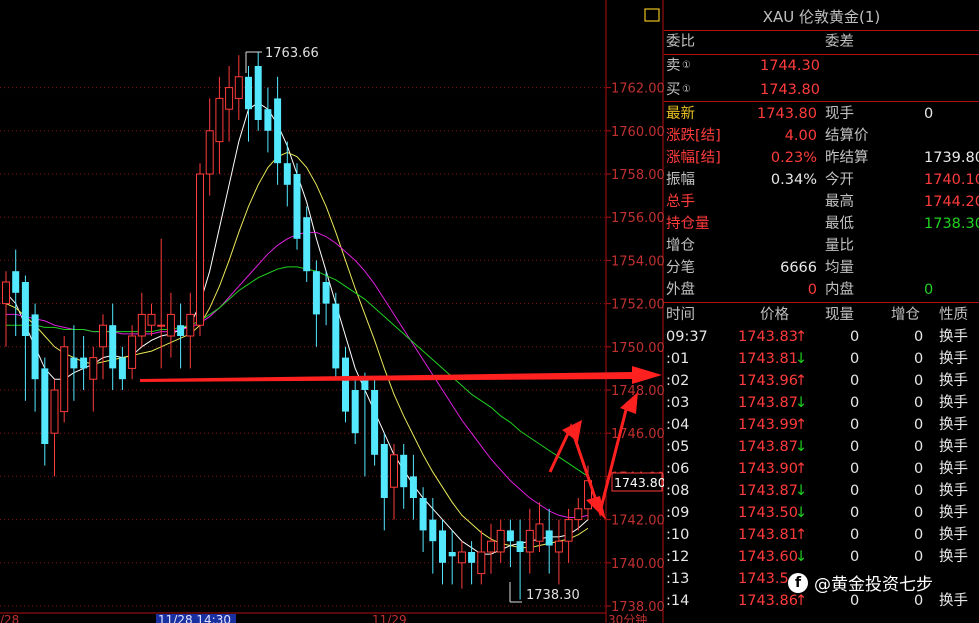 Image resolution: width=979 pixels, height=623 pixels. I want to click on trade-direction: ↑, so click(801, 381).